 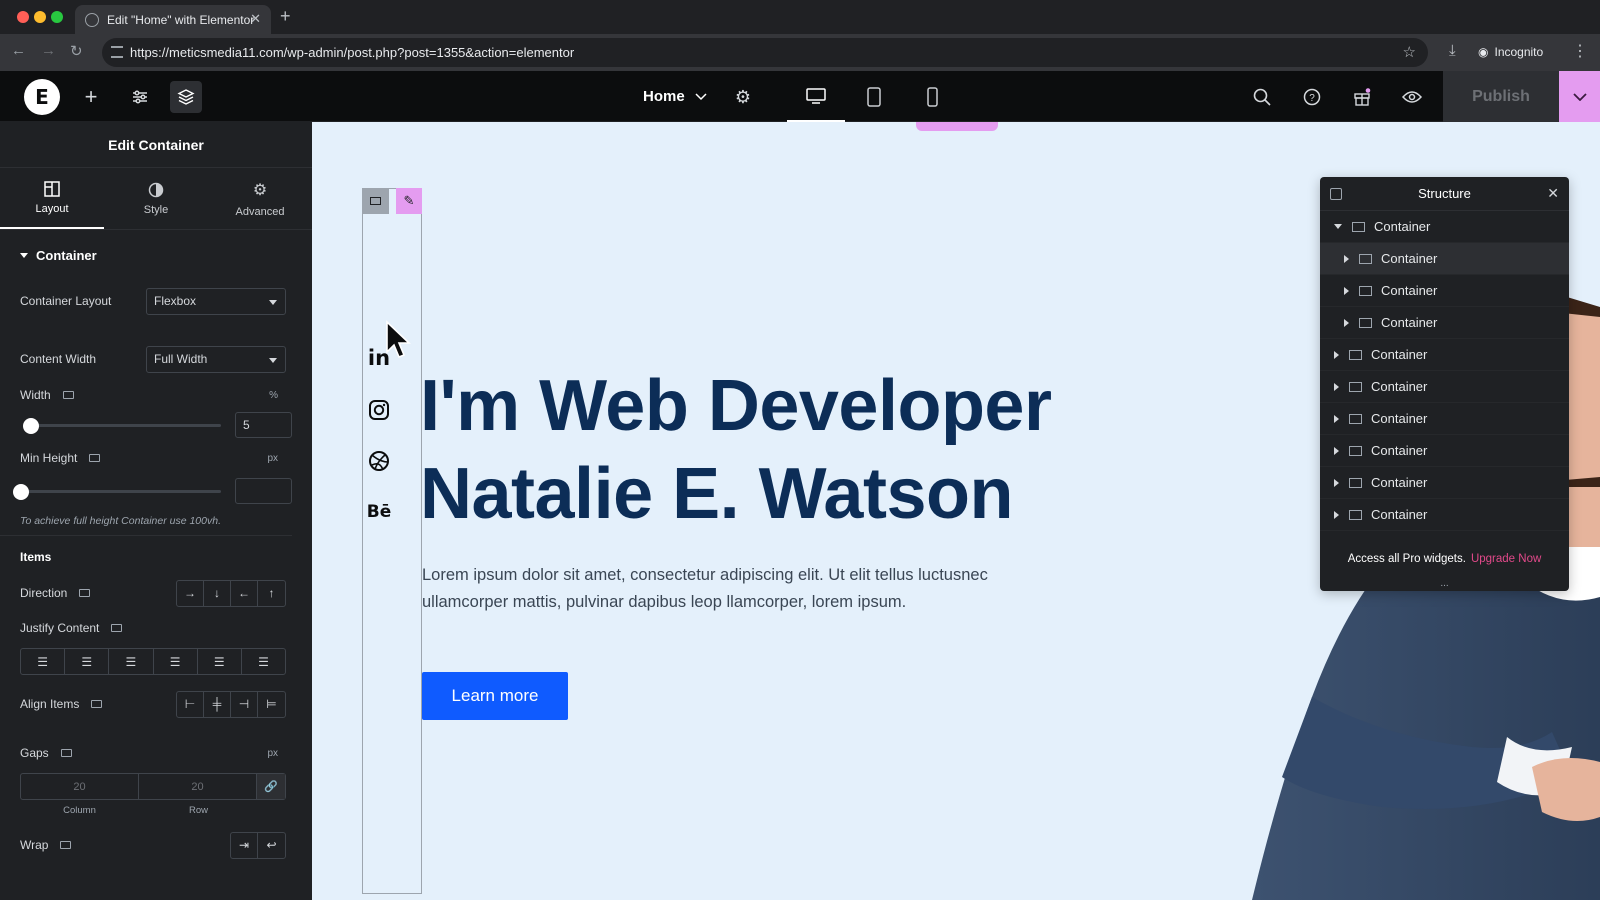 I want to click on min-height-slider-knob, so click(x=21, y=492).